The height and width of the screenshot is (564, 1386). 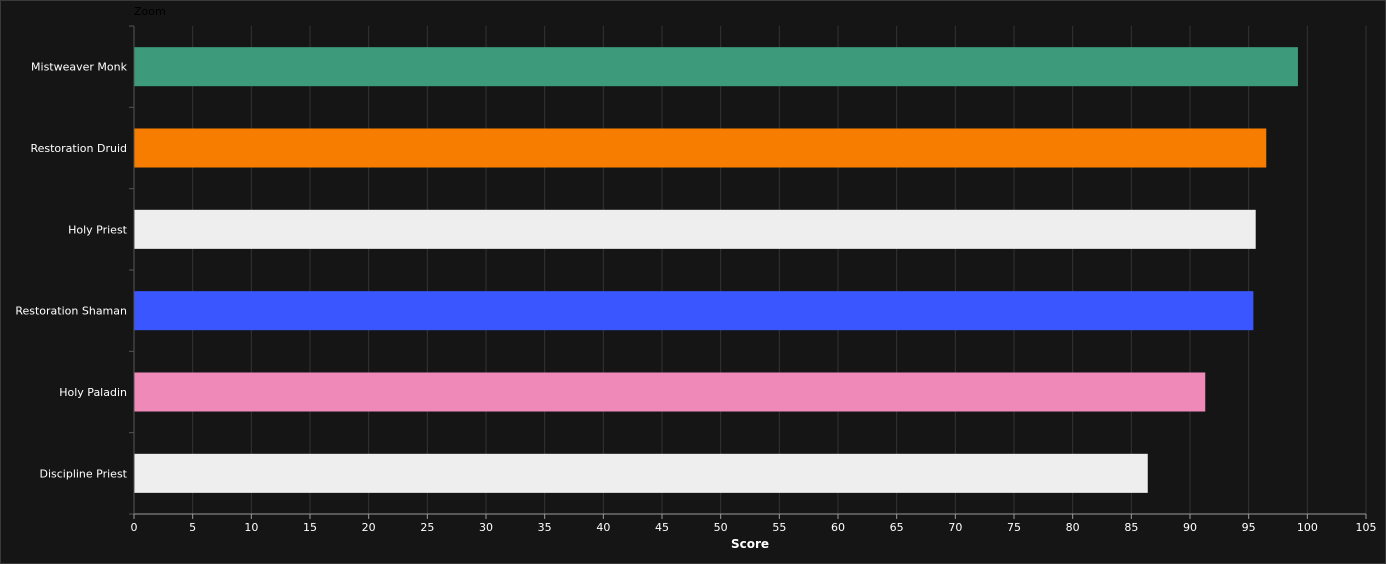 What do you see at coordinates (955, 527) in the screenshot?
I see `x-tick-label: 70` at bounding box center [955, 527].